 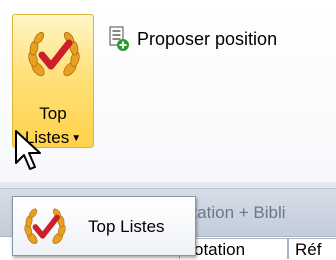 What do you see at coordinates (220, 249) in the screenshot?
I see `tab-label: otation` at bounding box center [220, 249].